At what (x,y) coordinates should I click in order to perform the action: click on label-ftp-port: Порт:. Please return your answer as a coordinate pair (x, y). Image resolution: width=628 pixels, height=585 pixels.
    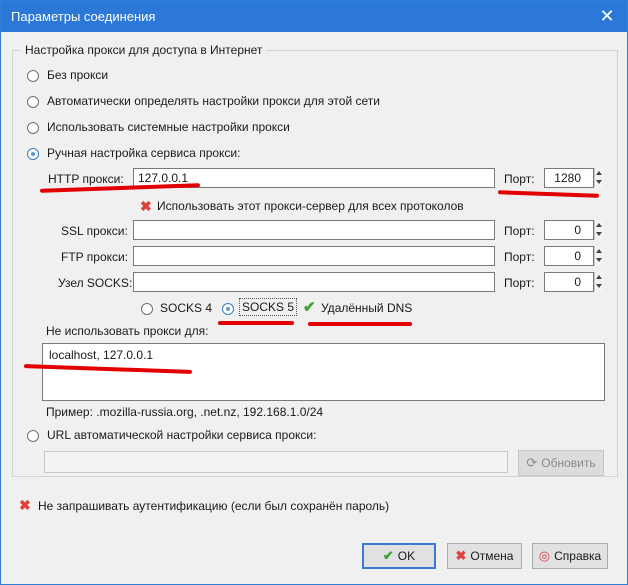
    Looking at the image, I should click on (519, 257).